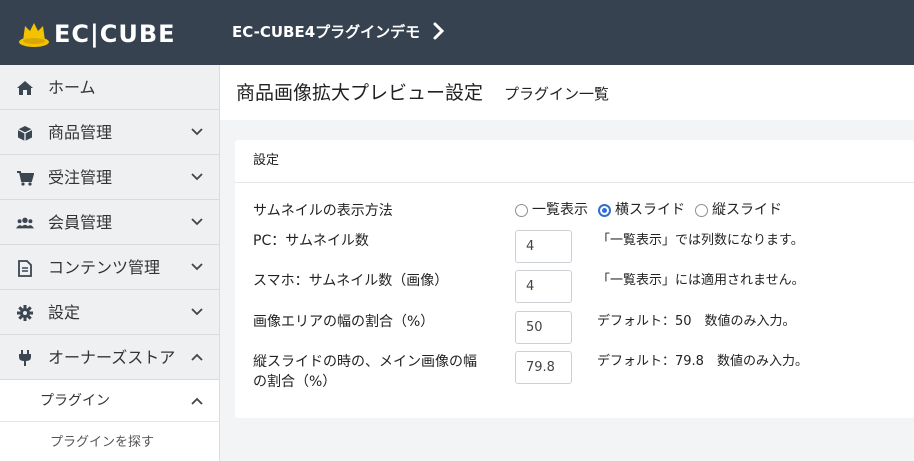  What do you see at coordinates (25, 88) in the screenshot?
I see `home-icon` at bounding box center [25, 88].